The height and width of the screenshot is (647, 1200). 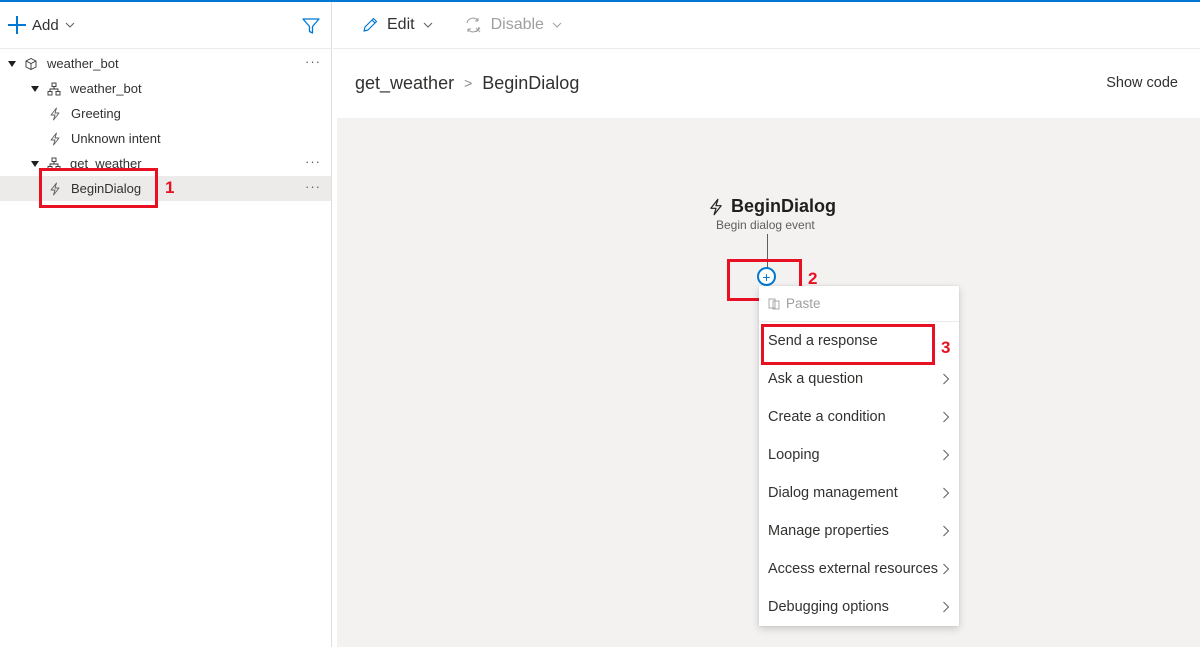 What do you see at coordinates (853, 569) in the screenshot?
I see `menu-item-label: Access external resources` at bounding box center [853, 569].